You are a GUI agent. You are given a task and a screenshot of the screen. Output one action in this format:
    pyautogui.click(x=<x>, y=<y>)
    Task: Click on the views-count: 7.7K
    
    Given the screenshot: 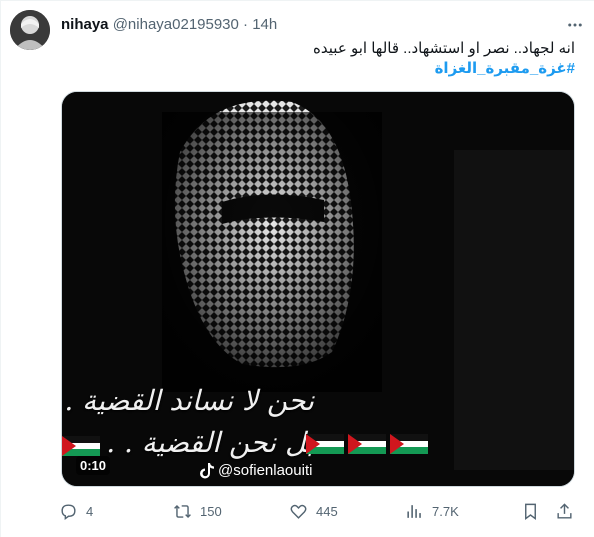 What is the action you would take?
    pyautogui.click(x=445, y=511)
    